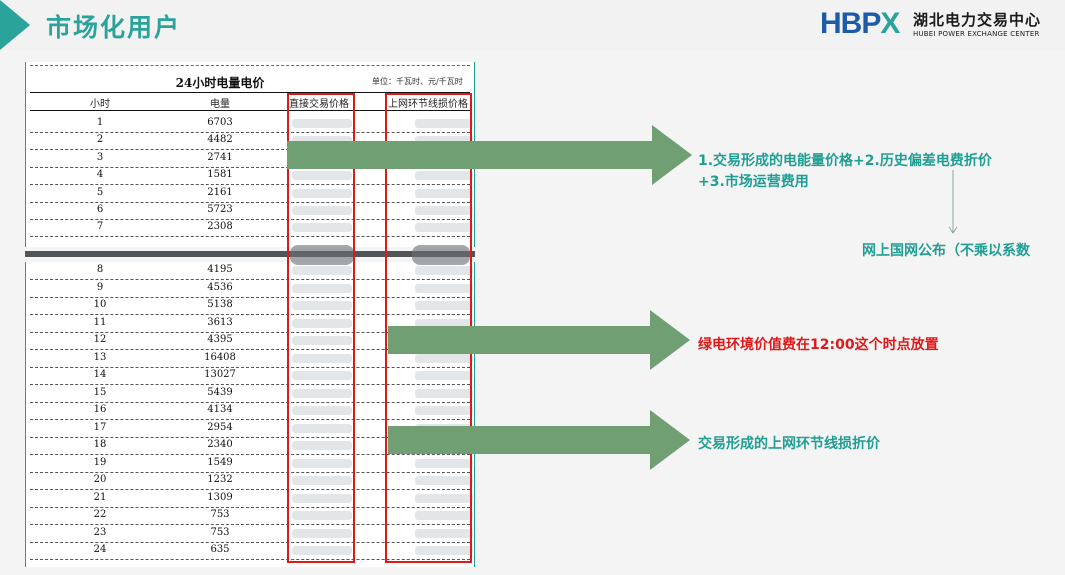 The width and height of the screenshot is (1065, 575). Describe the element at coordinates (100, 140) in the screenshot. I see `hour-cell: 2` at that location.